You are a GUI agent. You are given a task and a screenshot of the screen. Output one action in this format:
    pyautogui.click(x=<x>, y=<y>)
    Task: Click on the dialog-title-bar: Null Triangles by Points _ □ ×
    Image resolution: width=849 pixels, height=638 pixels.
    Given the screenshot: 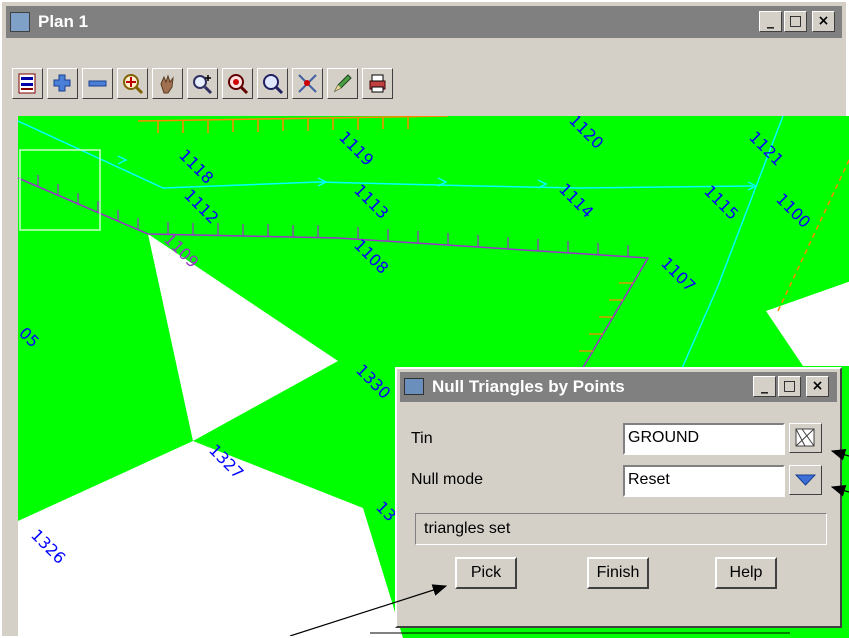 What is the action you would take?
    pyautogui.click(x=618, y=387)
    